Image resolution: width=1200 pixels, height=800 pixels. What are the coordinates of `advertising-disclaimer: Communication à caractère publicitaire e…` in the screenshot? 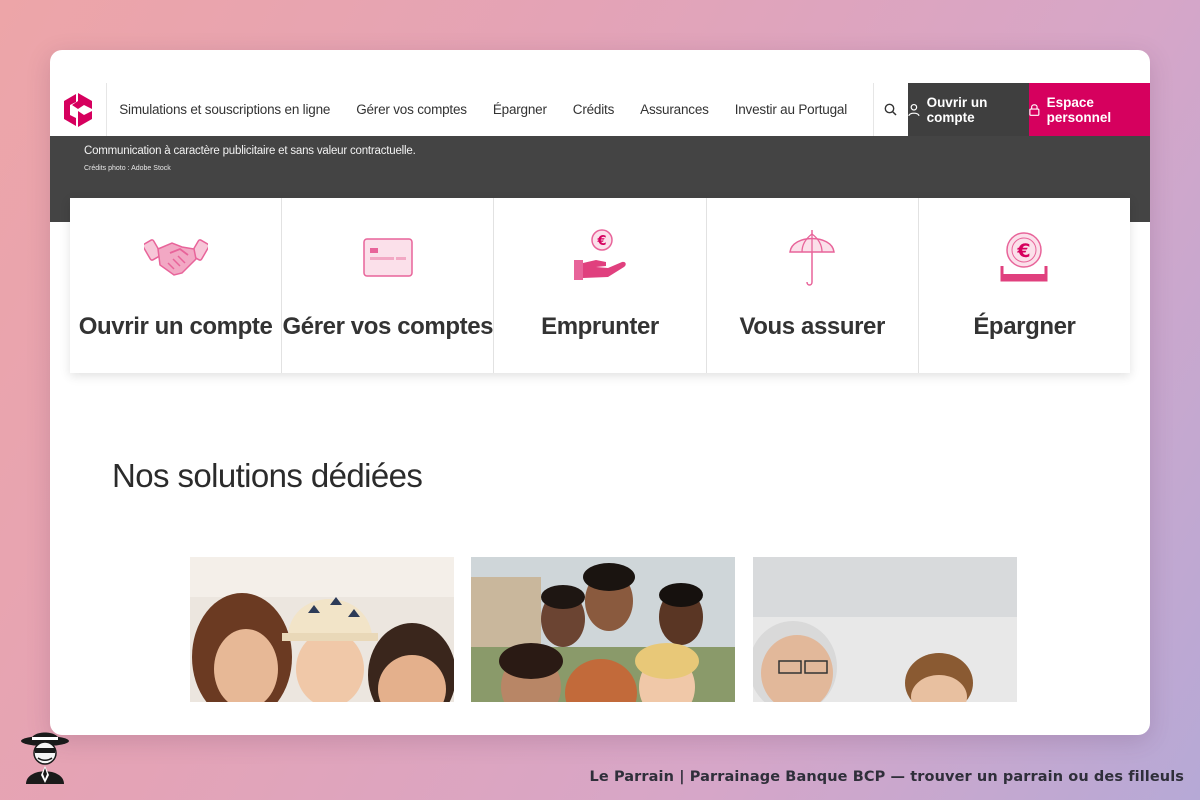 It's located at (250, 151).